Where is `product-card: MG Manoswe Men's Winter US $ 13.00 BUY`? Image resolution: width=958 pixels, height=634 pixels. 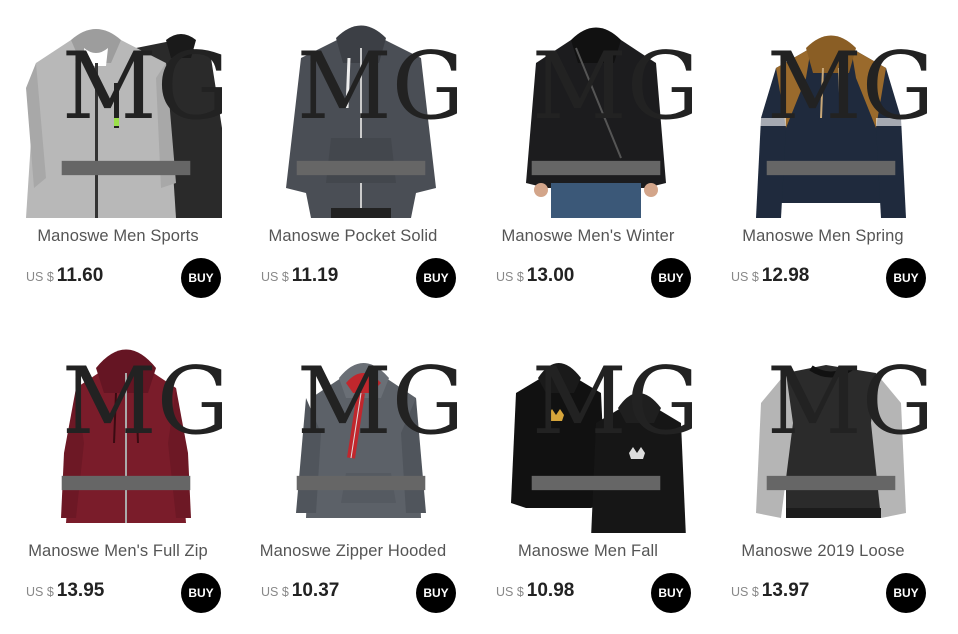
product-card: MG Manoswe Men's Winter US $ 13.00 BUY is located at coordinates (588, 150).